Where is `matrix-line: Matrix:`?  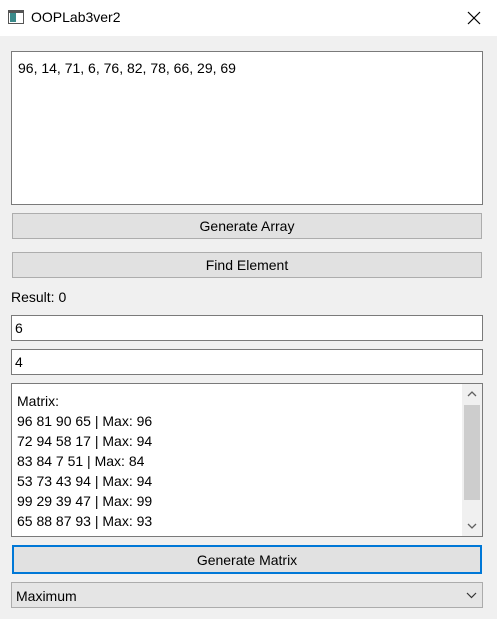 matrix-line: Matrix: is located at coordinates (38, 401).